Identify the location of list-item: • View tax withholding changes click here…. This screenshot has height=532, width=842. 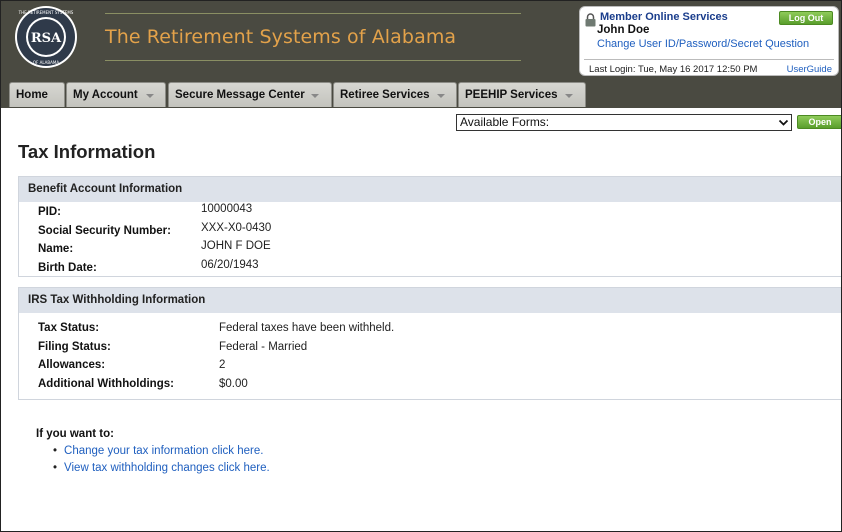
(161, 468).